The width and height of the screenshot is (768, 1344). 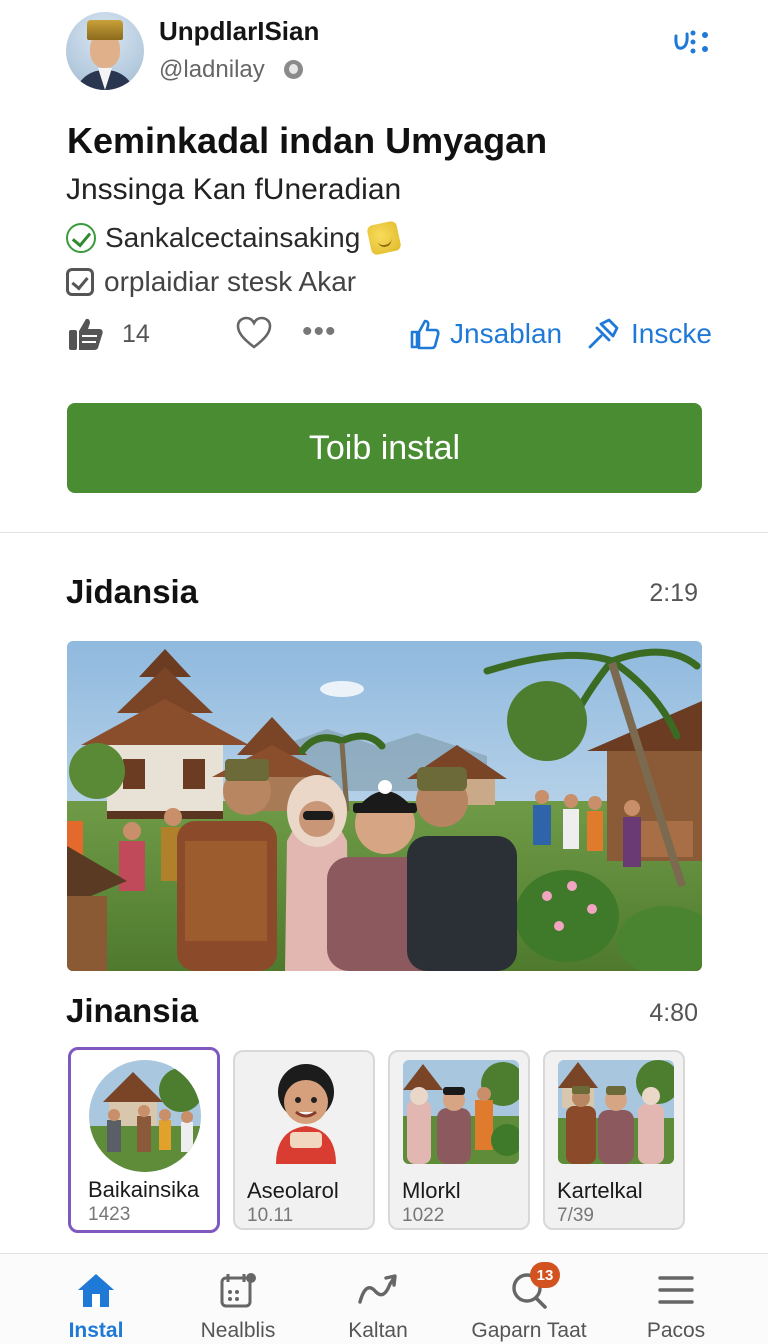 I want to click on feature-1-text: Sankalcectainsaking, so click(x=233, y=237).